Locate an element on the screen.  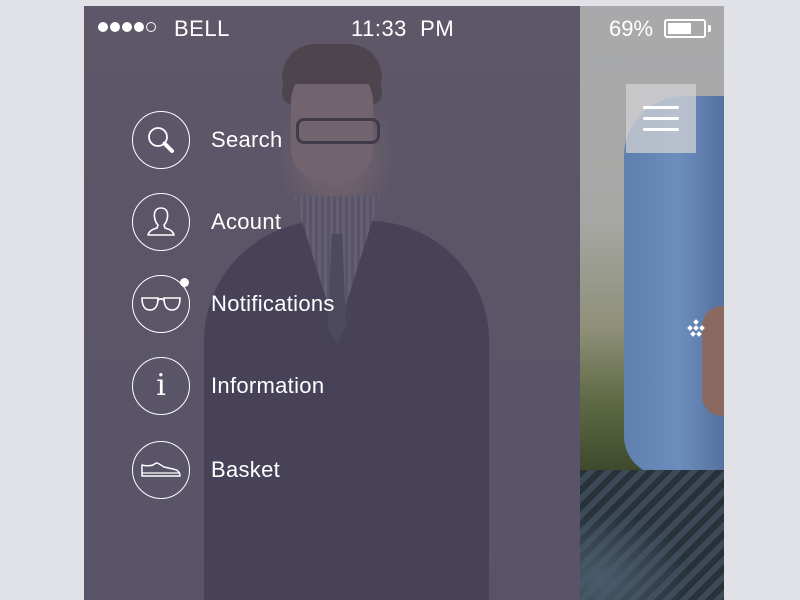
battery-level is located at coordinates (679, 28).